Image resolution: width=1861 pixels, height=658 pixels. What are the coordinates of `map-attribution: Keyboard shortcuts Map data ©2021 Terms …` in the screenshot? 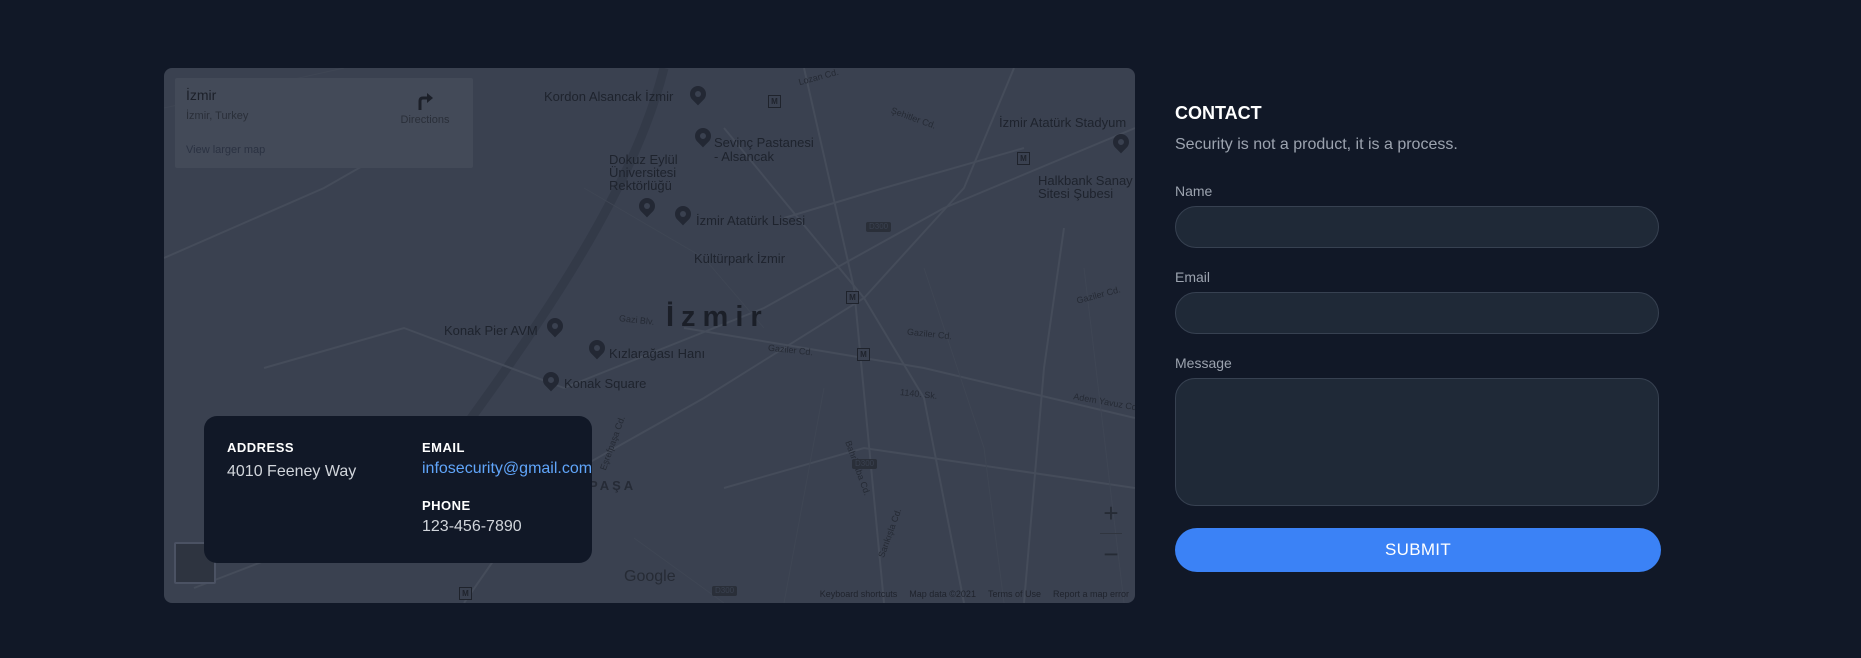 It's located at (974, 594).